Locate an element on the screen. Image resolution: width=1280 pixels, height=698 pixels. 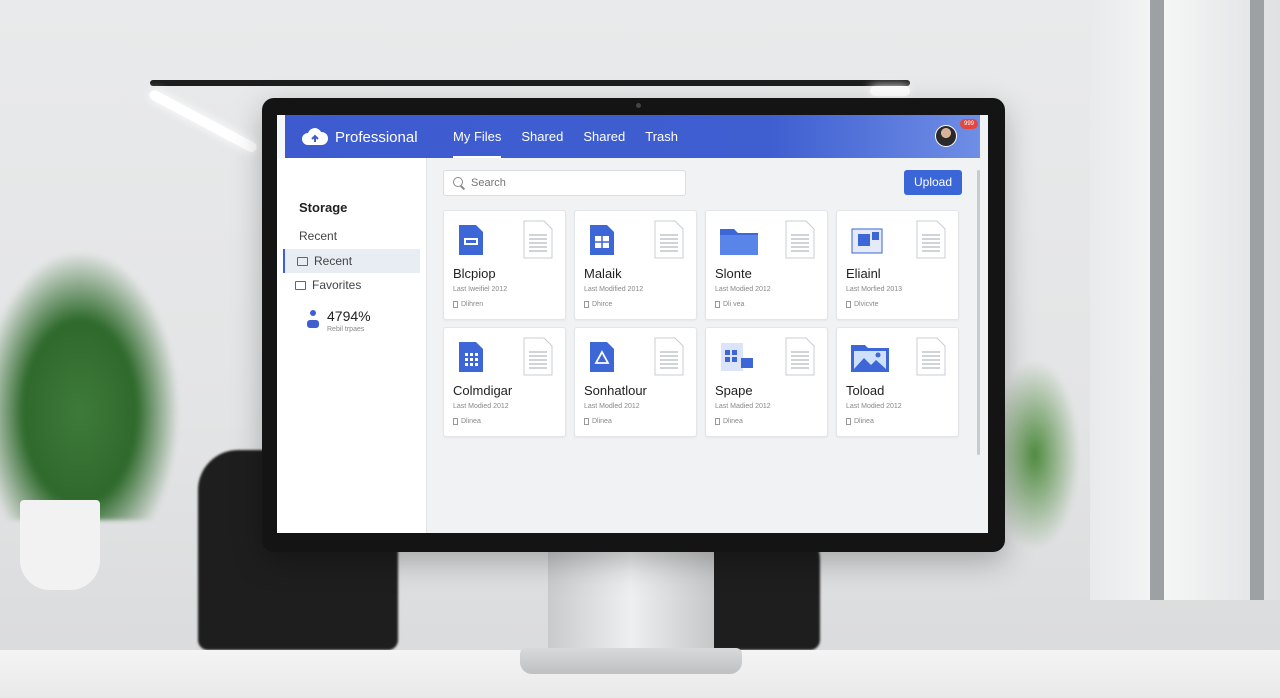
monitor-stand is located at coordinates (631, 603).